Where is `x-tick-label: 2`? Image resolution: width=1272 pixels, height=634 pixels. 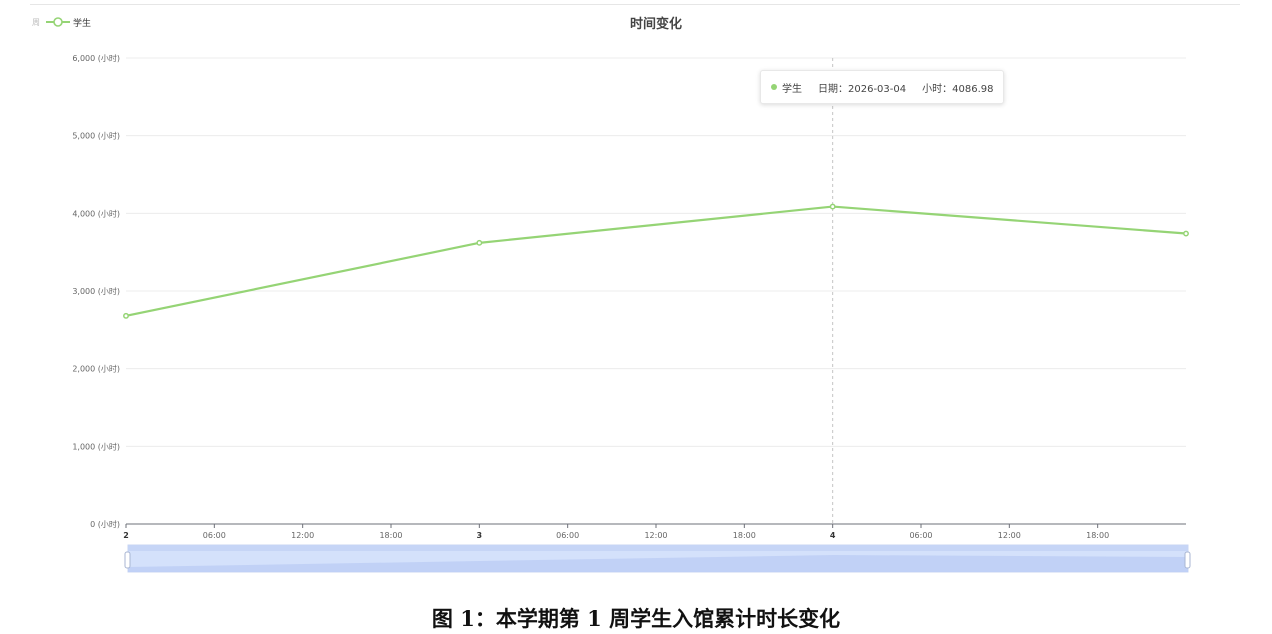 x-tick-label: 2 is located at coordinates (126, 535).